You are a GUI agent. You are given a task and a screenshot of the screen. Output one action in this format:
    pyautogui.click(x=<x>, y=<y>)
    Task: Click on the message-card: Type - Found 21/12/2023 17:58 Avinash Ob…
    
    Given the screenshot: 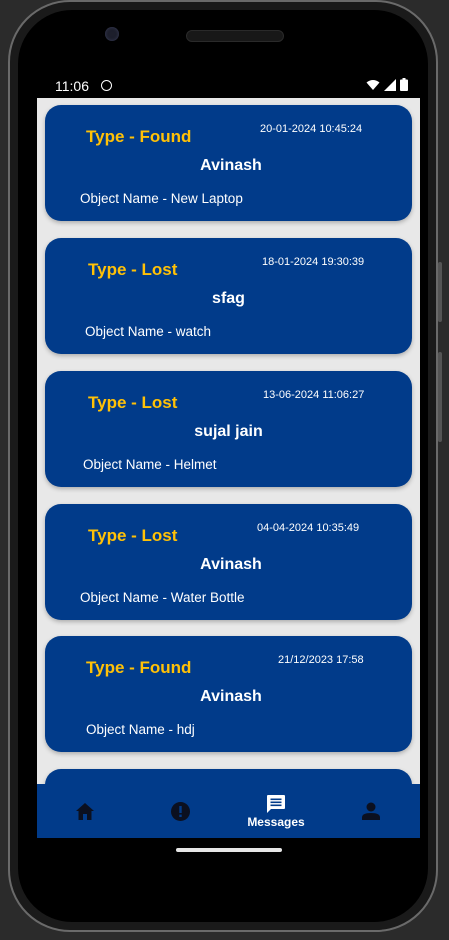 What is the action you would take?
    pyautogui.click(x=228, y=694)
    